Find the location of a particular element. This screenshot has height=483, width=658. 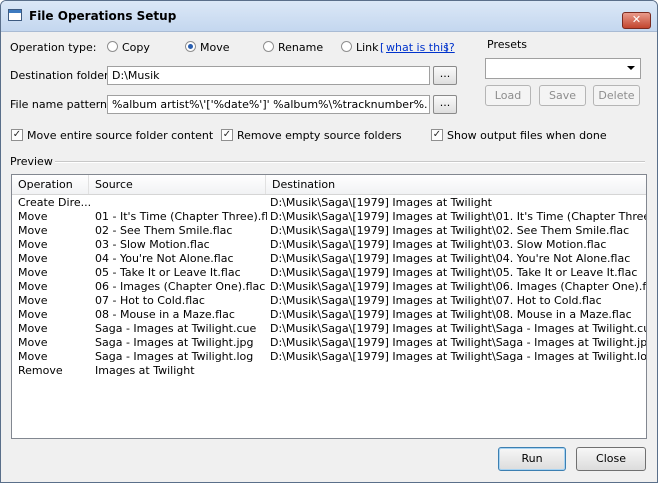

close-window-icon: ✕ is located at coordinates (636, 20).